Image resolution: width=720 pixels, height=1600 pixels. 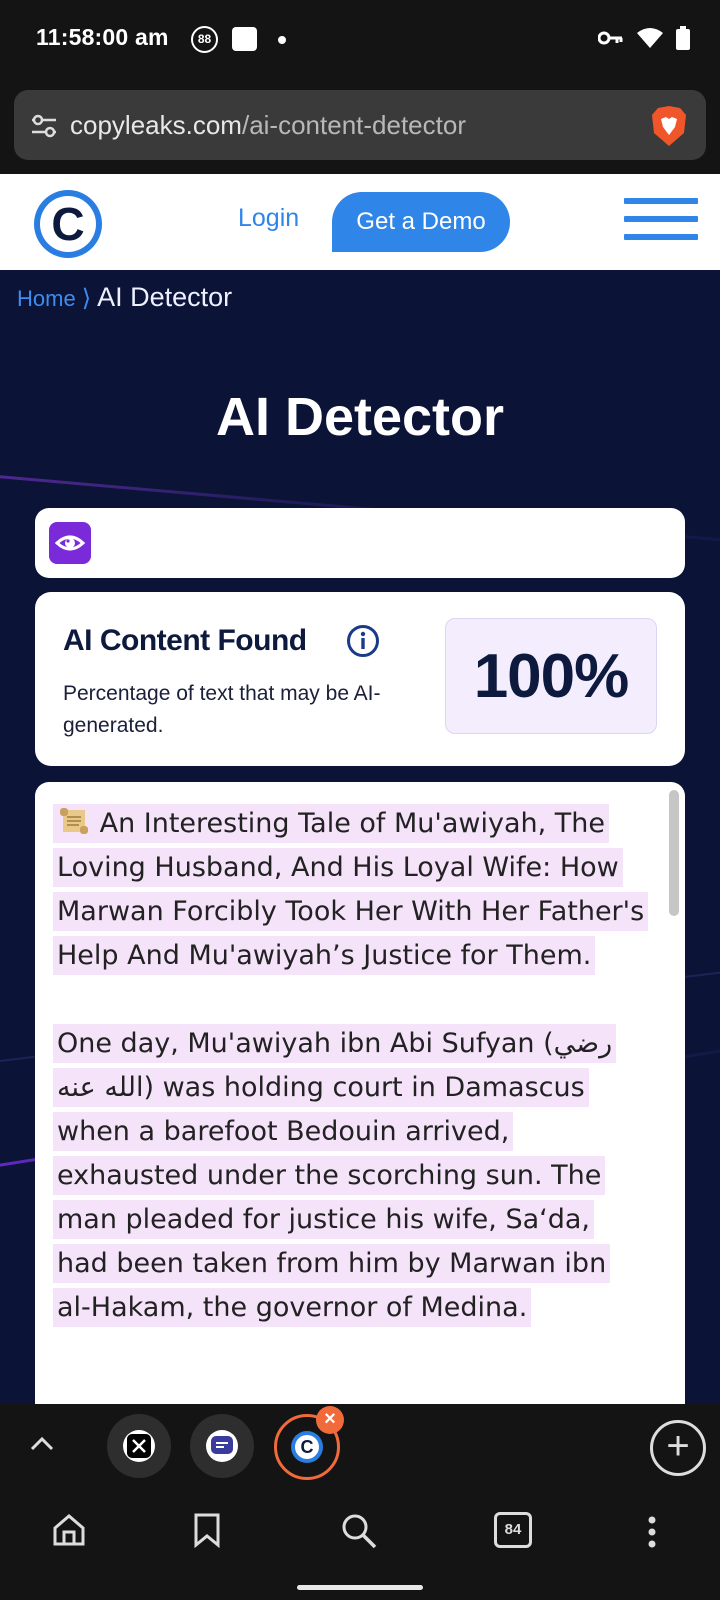 I want to click on copyleaks-tab-icon: C, so click(x=307, y=1447).